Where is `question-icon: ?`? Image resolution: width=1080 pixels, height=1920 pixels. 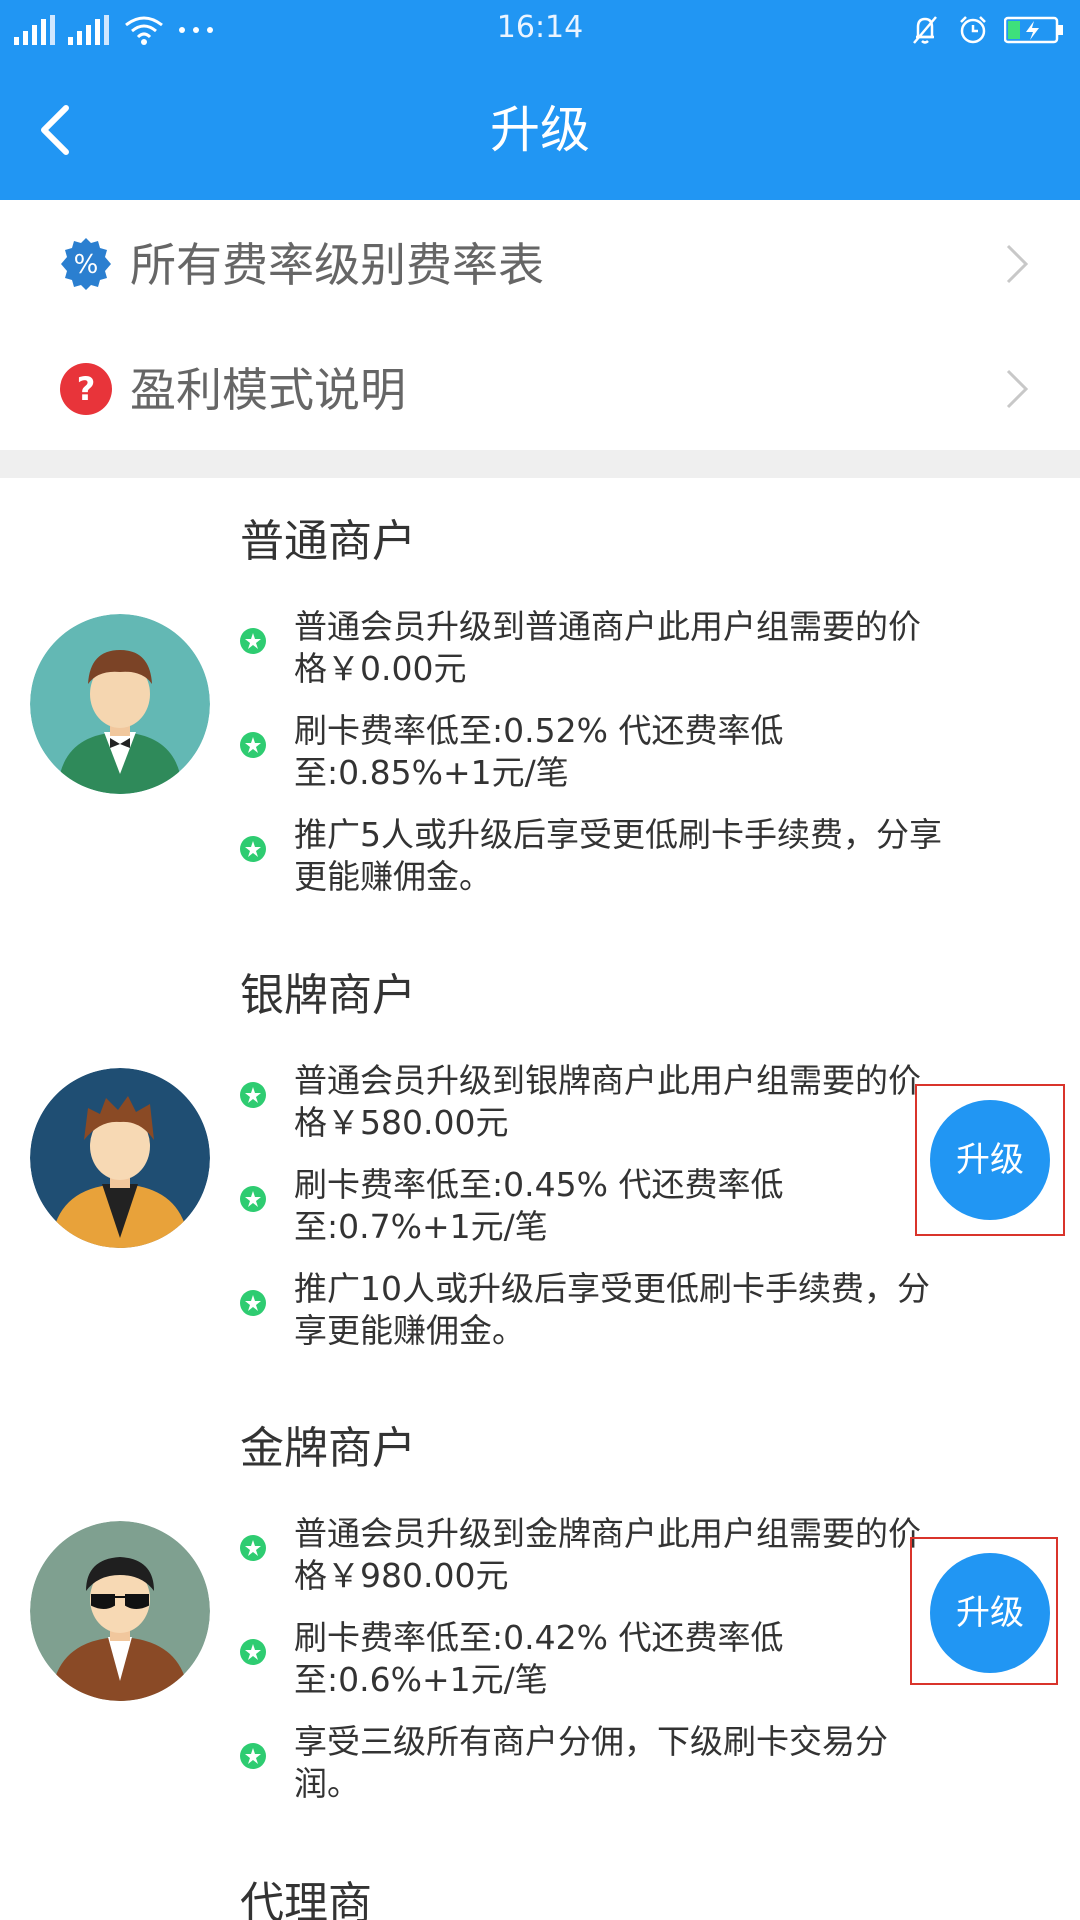 question-icon: ? is located at coordinates (86, 389).